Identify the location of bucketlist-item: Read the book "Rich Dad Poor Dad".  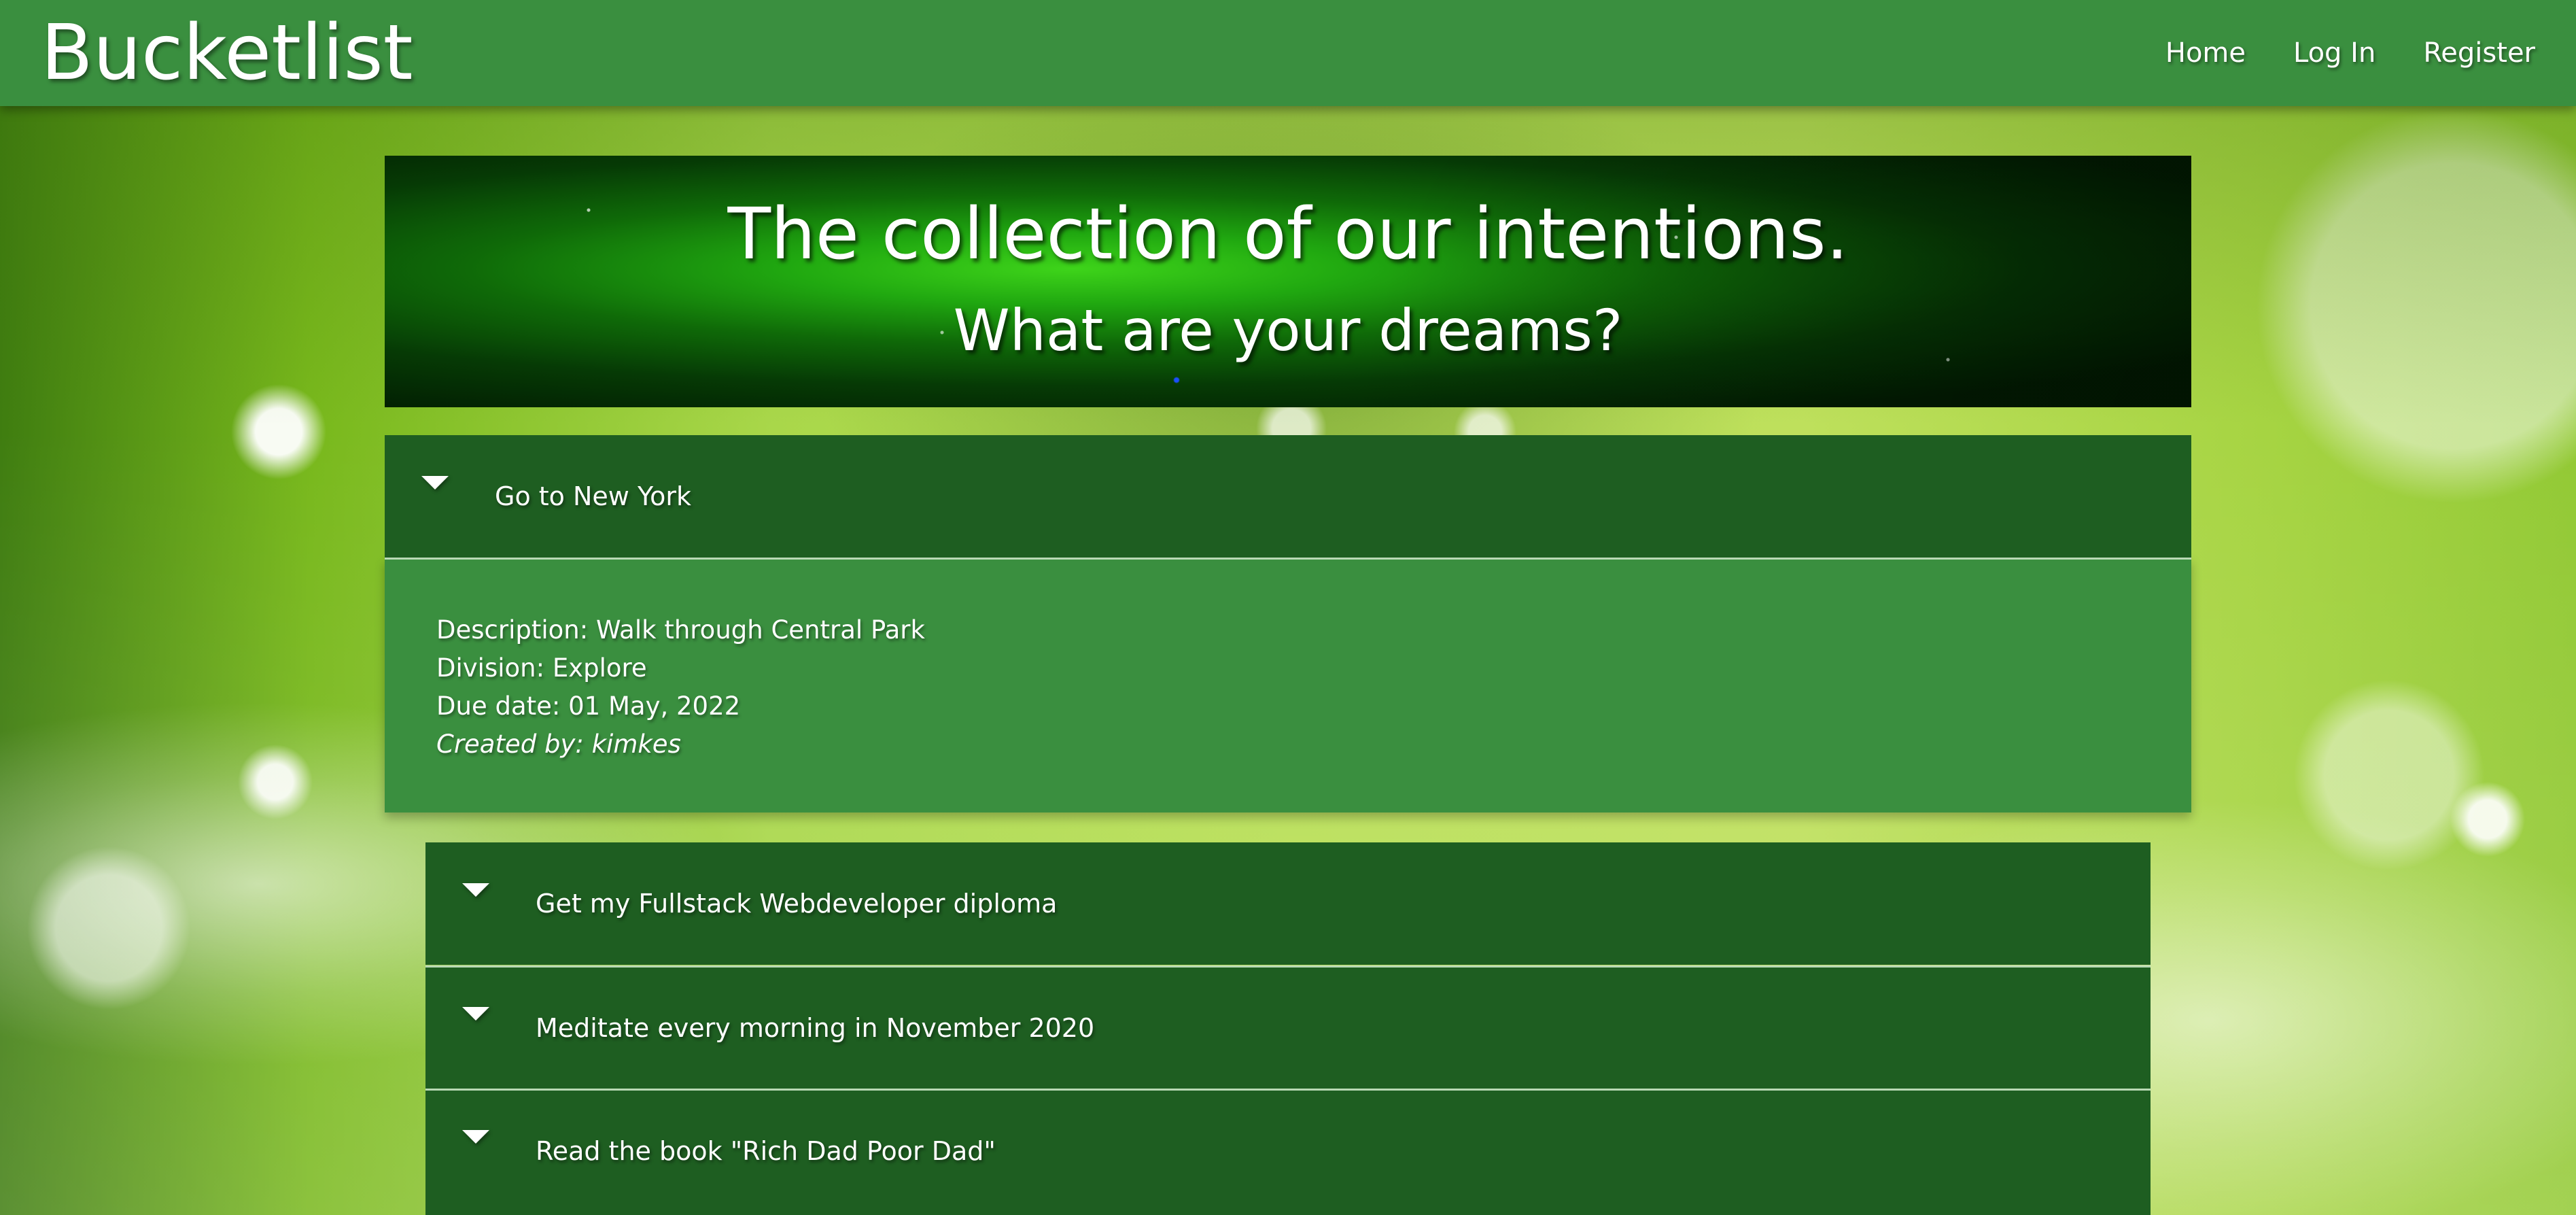
(1288, 1152).